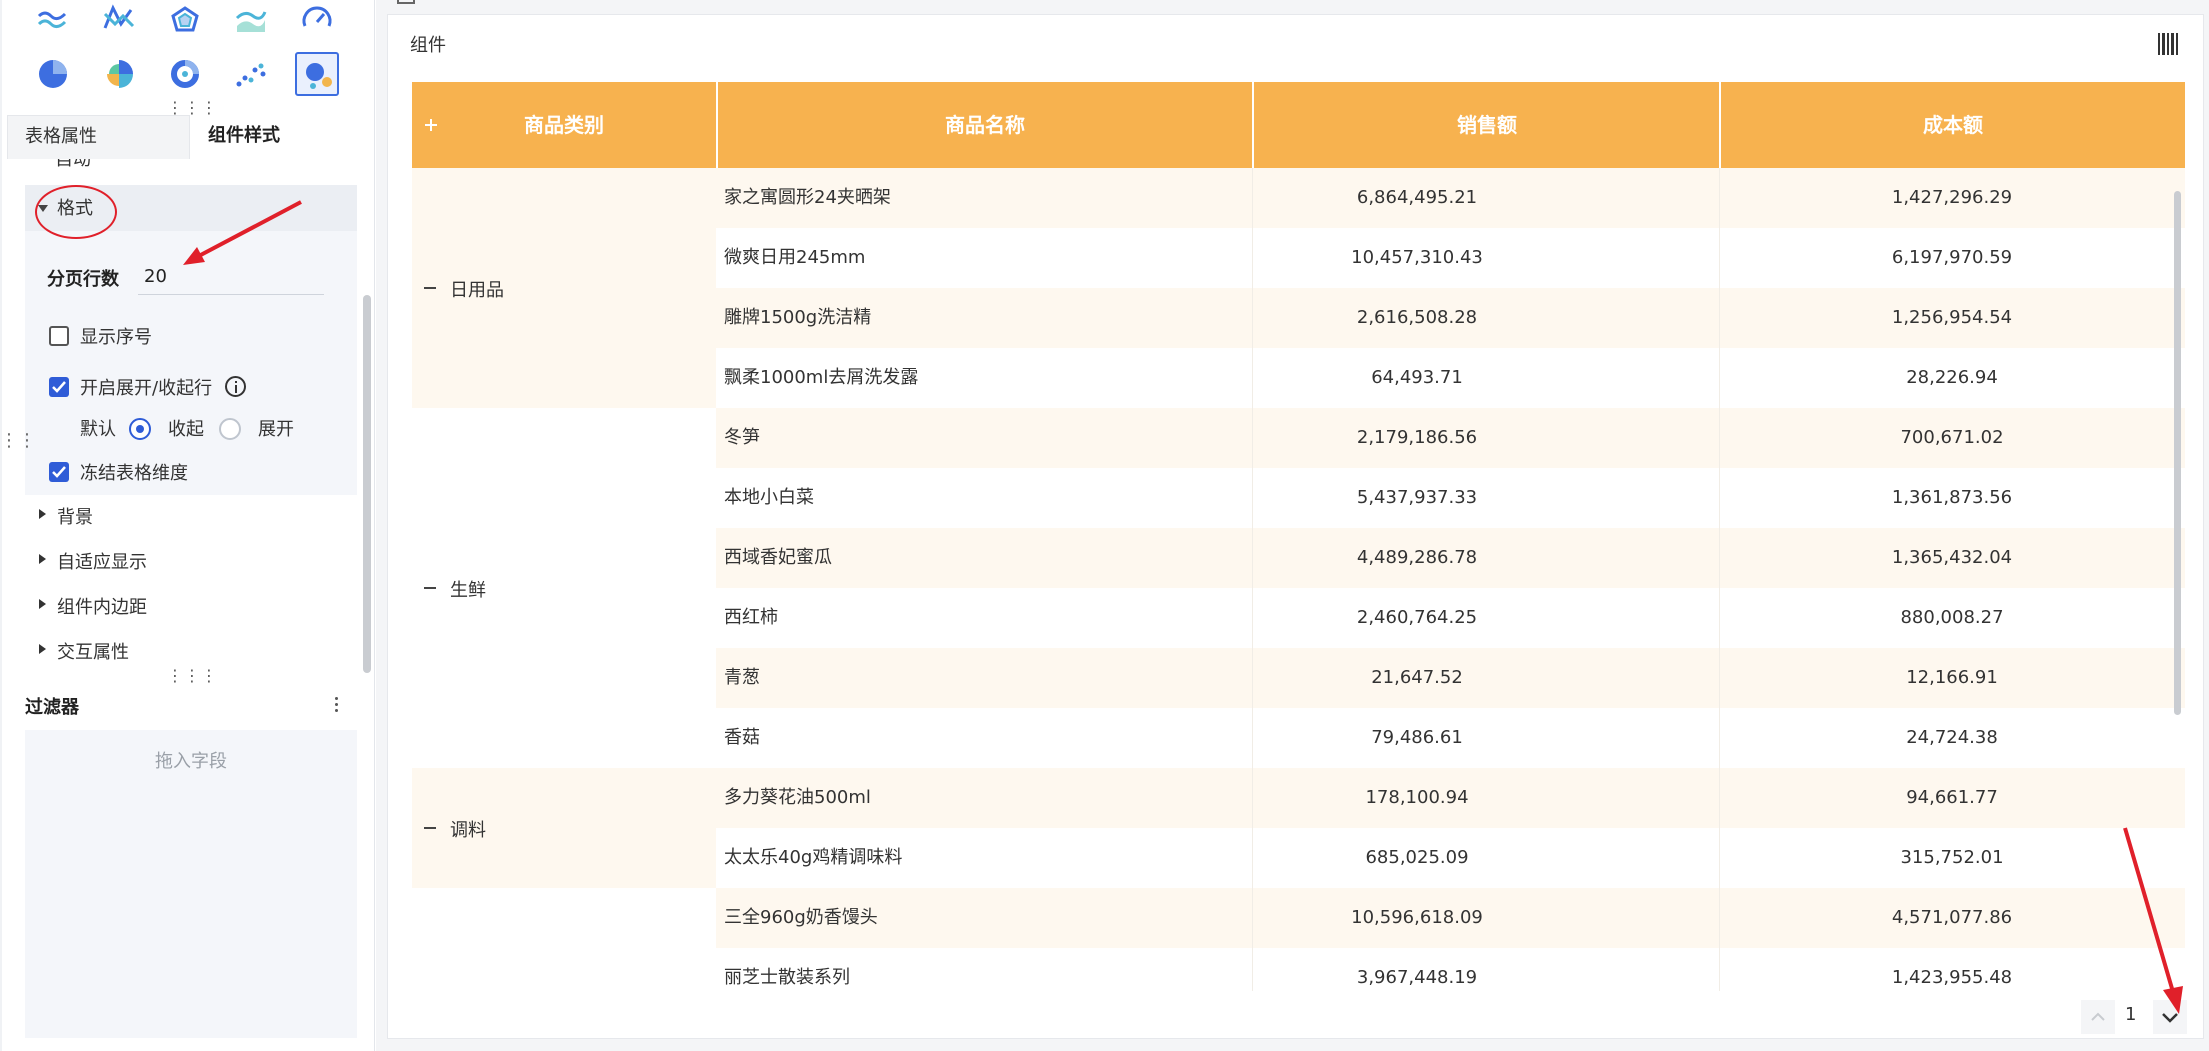  What do you see at coordinates (53, 74) in the screenshot?
I see `pie-icon` at bounding box center [53, 74].